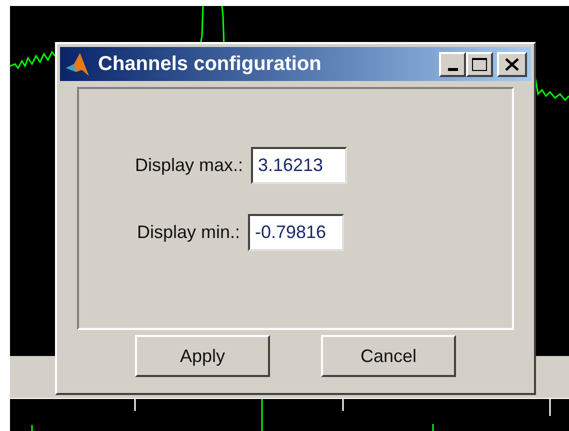 Image resolution: width=569 pixels, height=431 pixels. I want to click on maximize-icon, so click(479, 64).